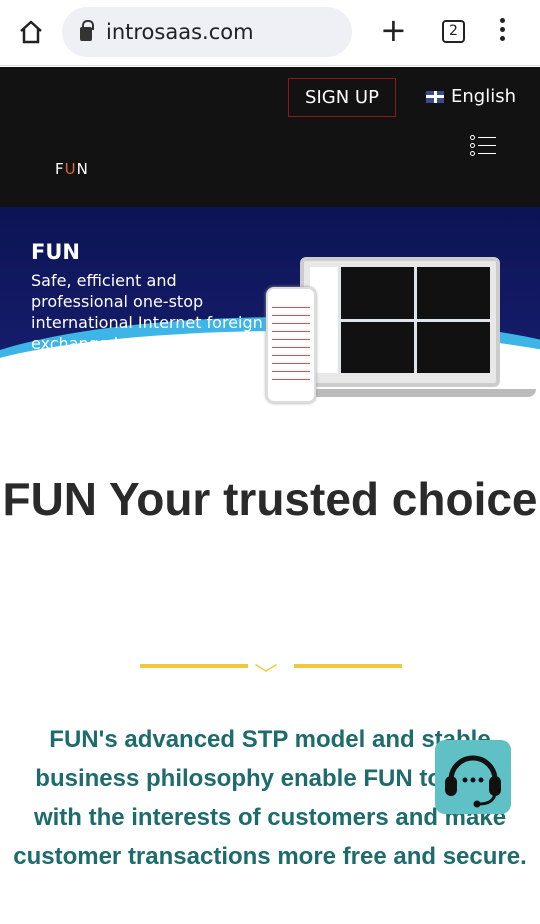 The image size is (540, 924). Describe the element at coordinates (270, 499) in the screenshot. I see `page-heading: FUN Your trusted choice` at that location.